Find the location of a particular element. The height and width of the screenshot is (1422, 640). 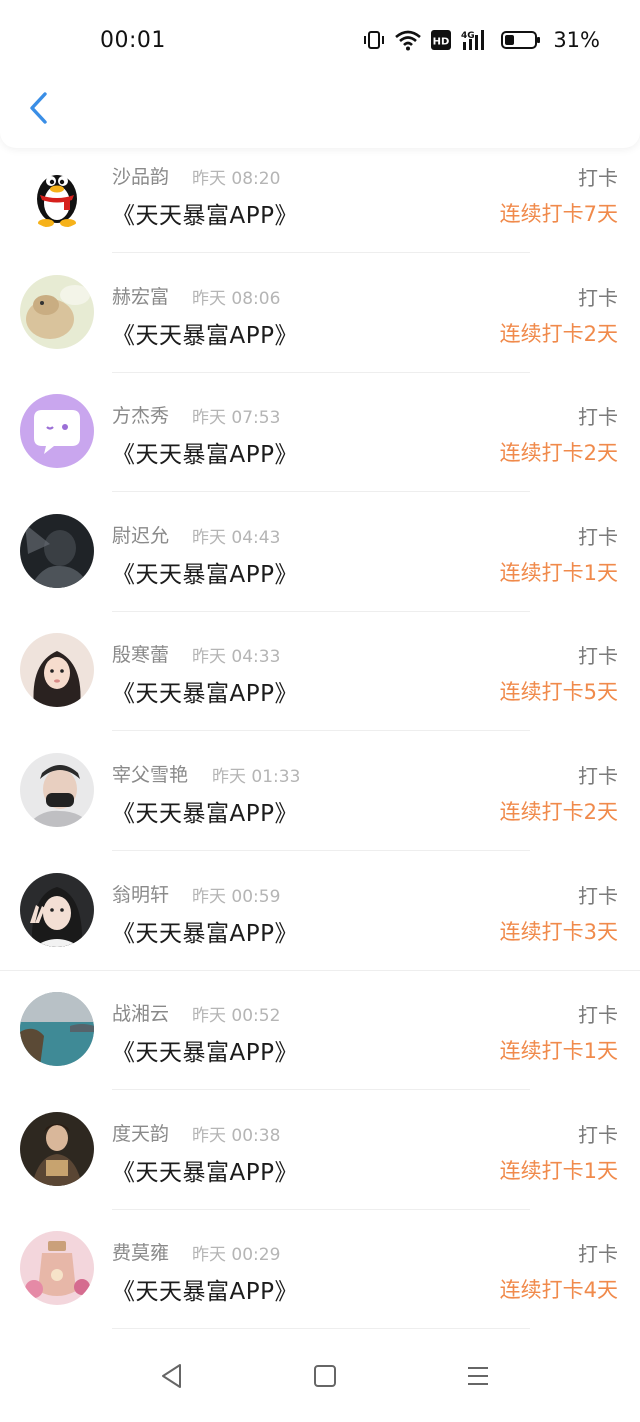

user-name: 沙品韵 is located at coordinates (141, 177).